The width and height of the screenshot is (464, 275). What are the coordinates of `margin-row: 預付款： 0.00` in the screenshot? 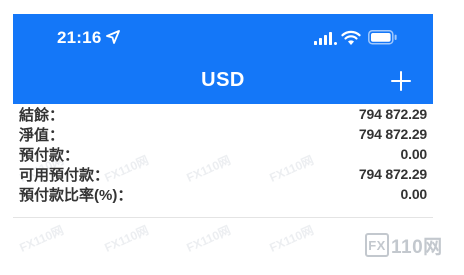 It's located at (223, 154).